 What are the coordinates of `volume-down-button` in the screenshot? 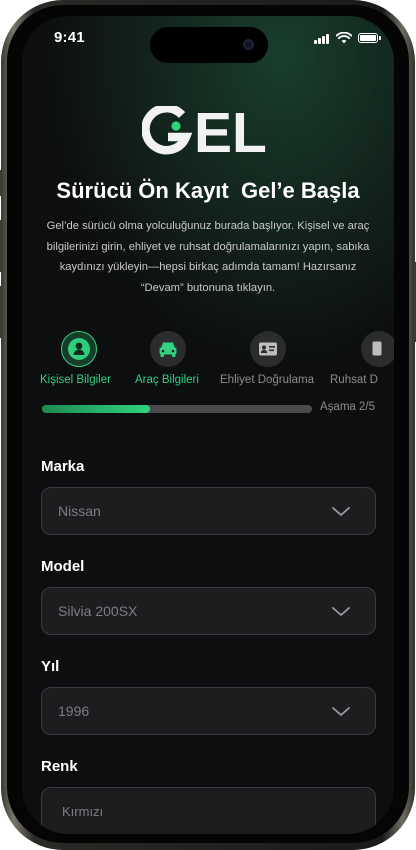 It's located at (1, 312).